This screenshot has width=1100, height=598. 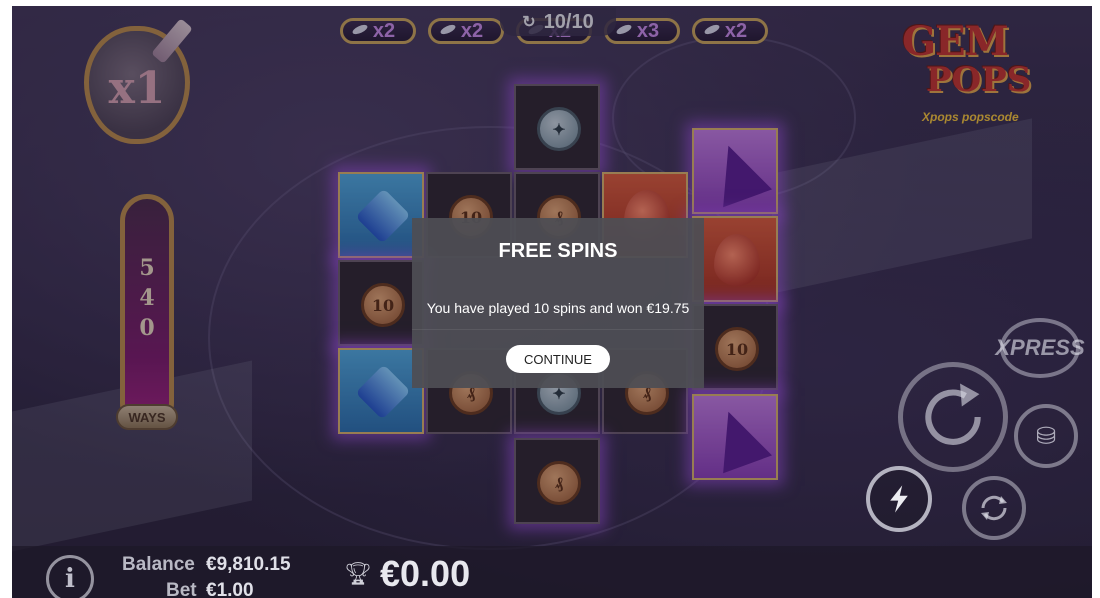 I want to click on autoplay-icon, so click(x=994, y=508).